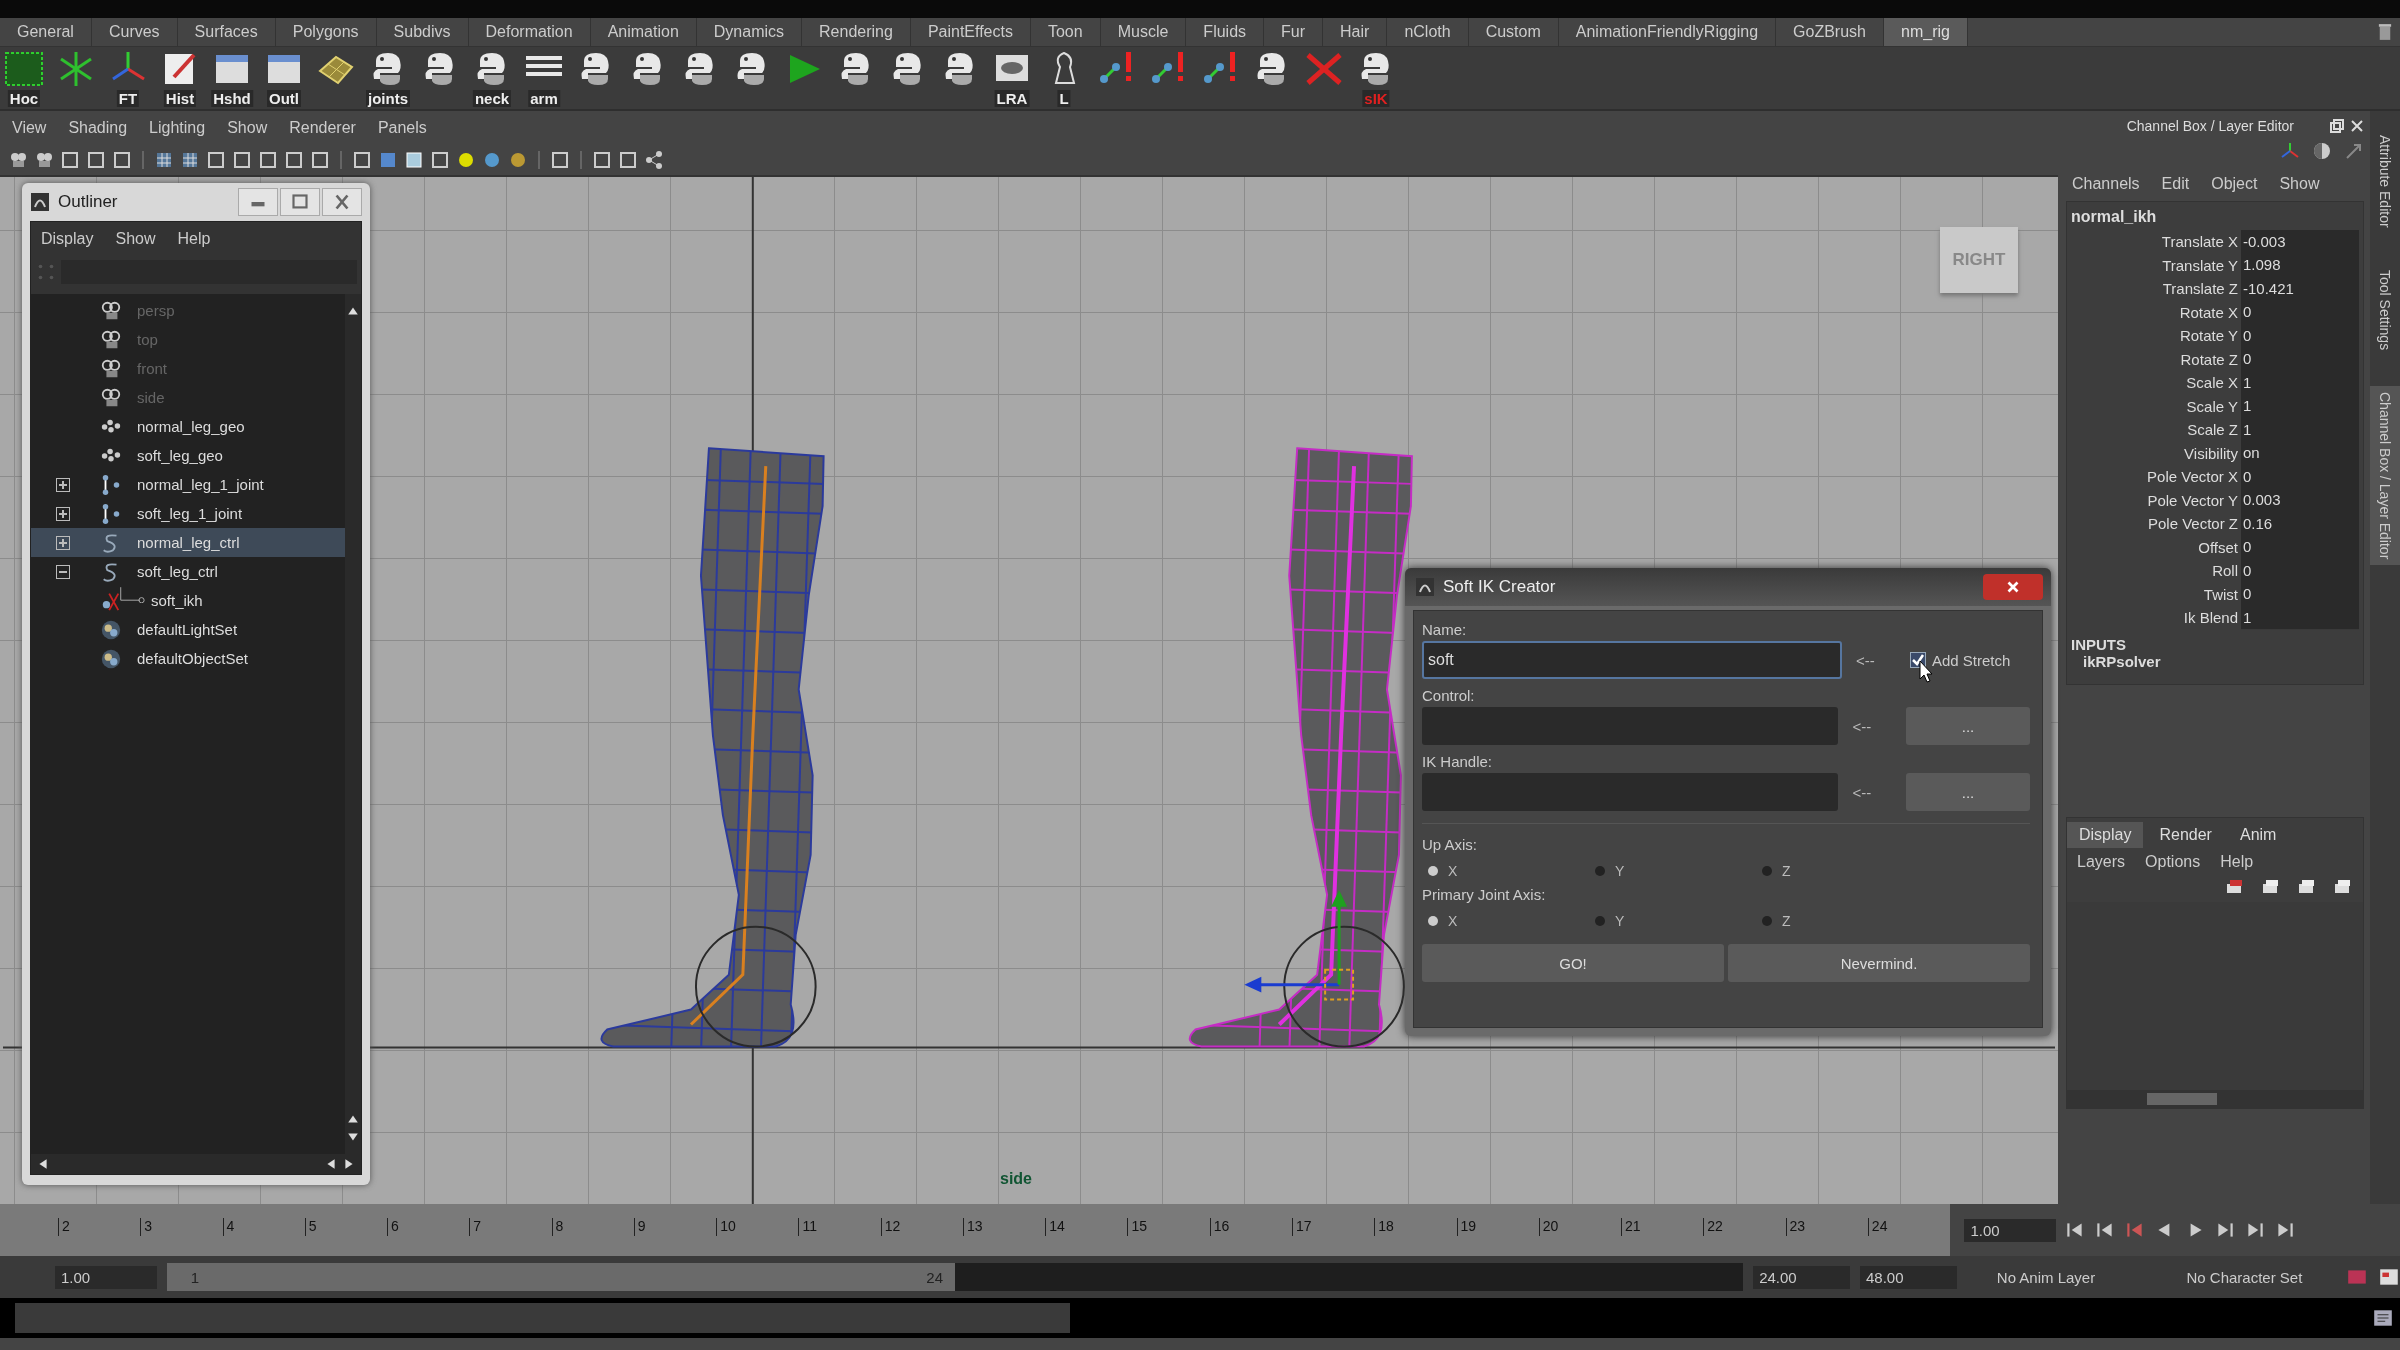  Describe the element at coordinates (1667, 32) in the screenshot. I see `shelf-tab: AnimationFriendlyRigging` at that location.